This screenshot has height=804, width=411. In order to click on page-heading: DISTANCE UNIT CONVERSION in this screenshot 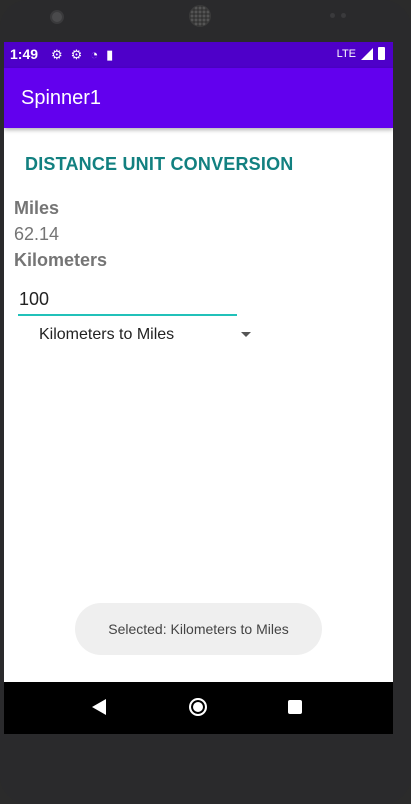, I will do `click(159, 164)`.